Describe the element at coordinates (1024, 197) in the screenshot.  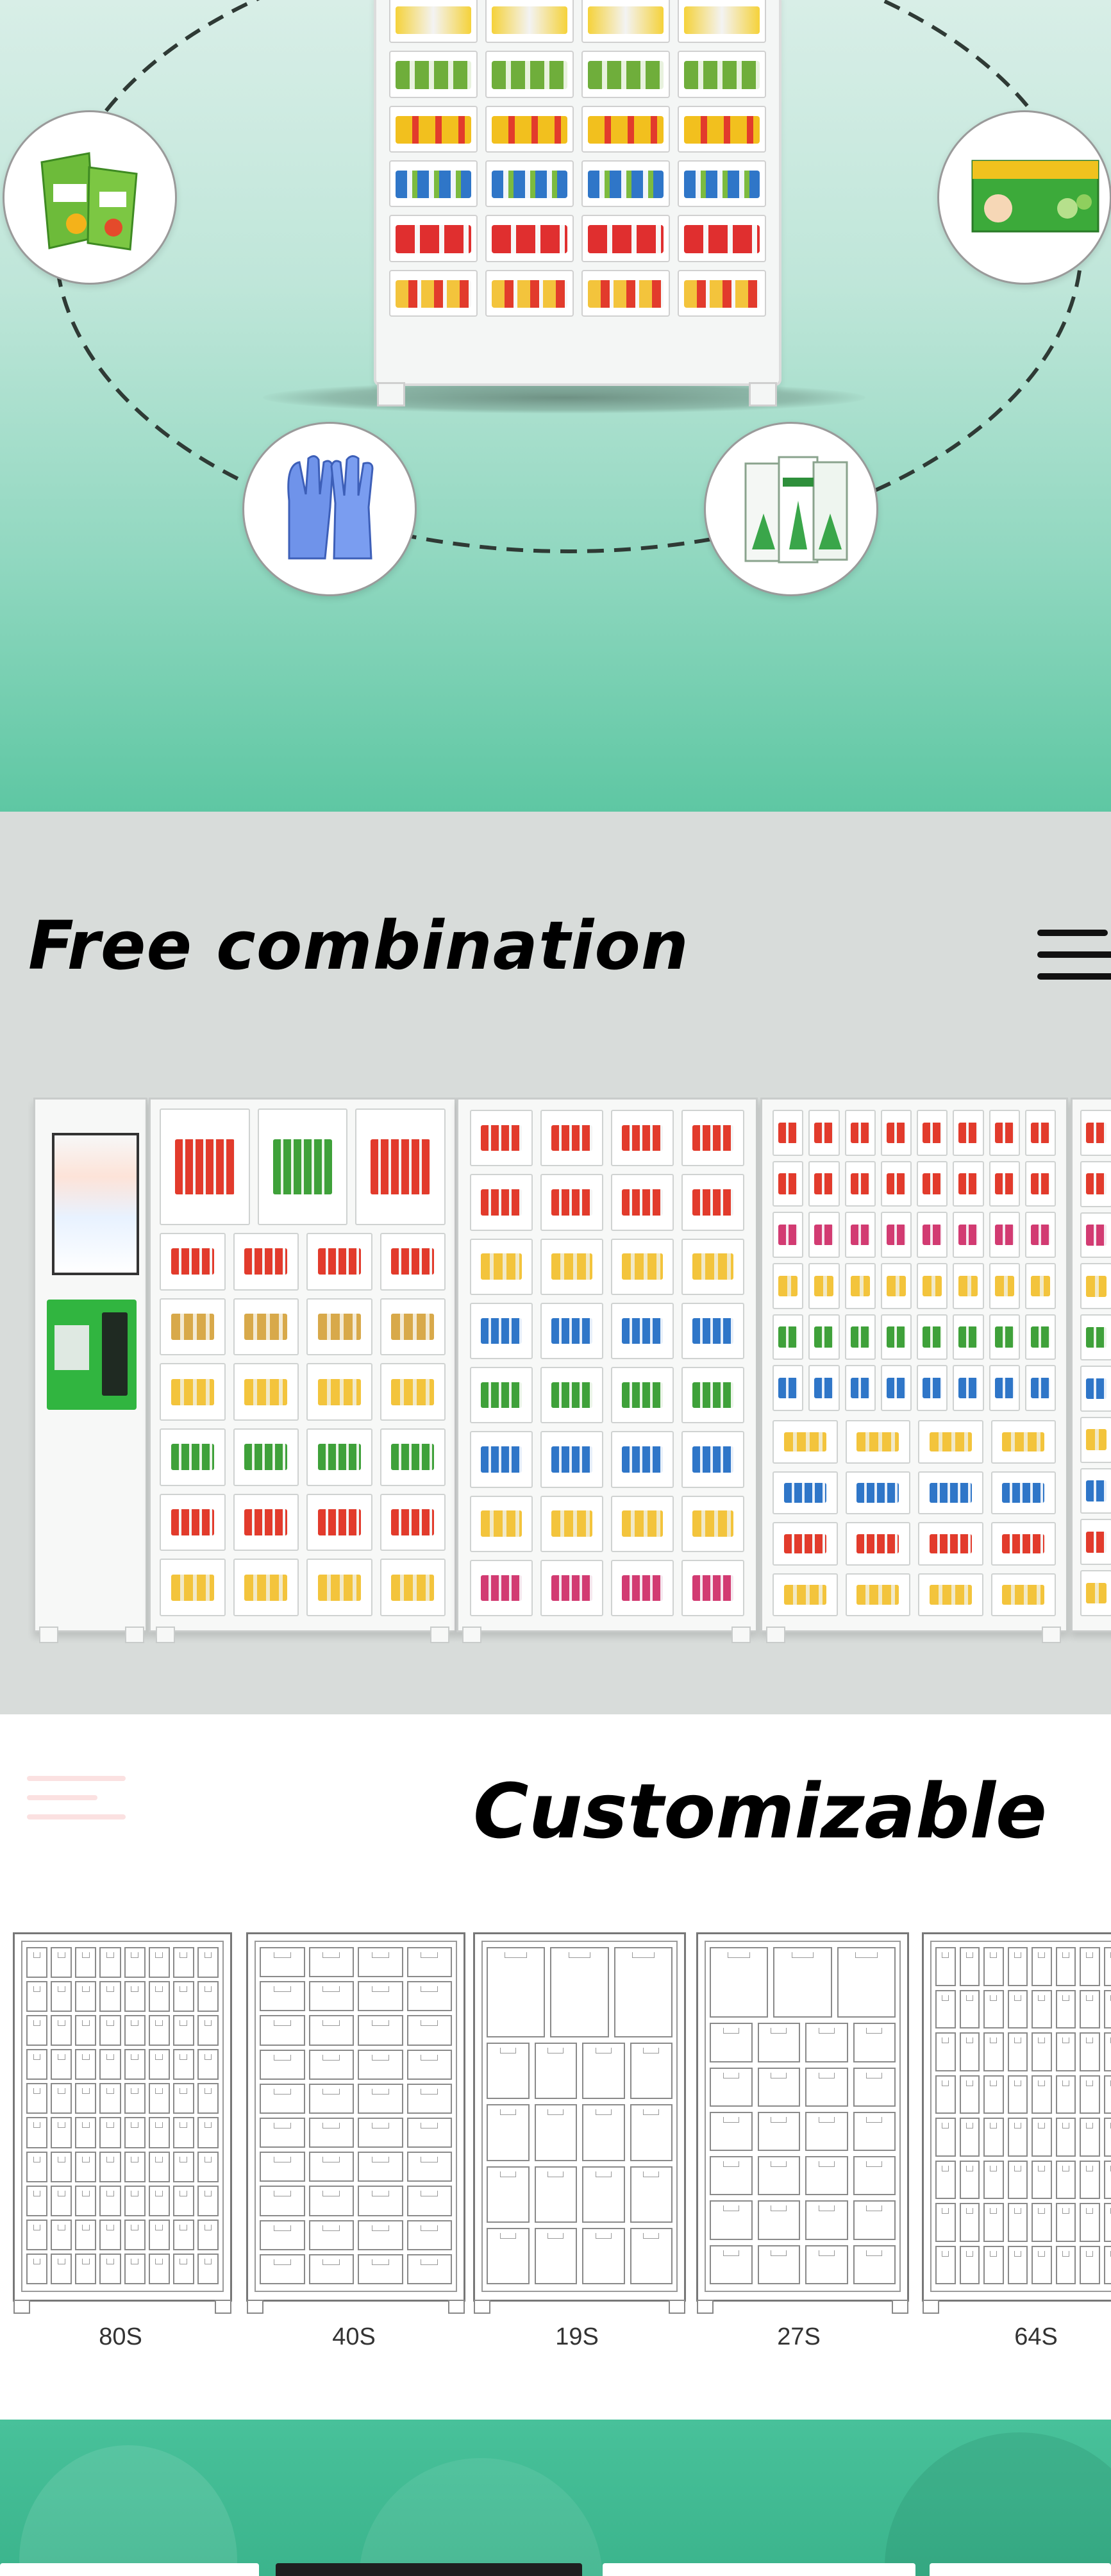
I see `medicine-box-icon` at that location.